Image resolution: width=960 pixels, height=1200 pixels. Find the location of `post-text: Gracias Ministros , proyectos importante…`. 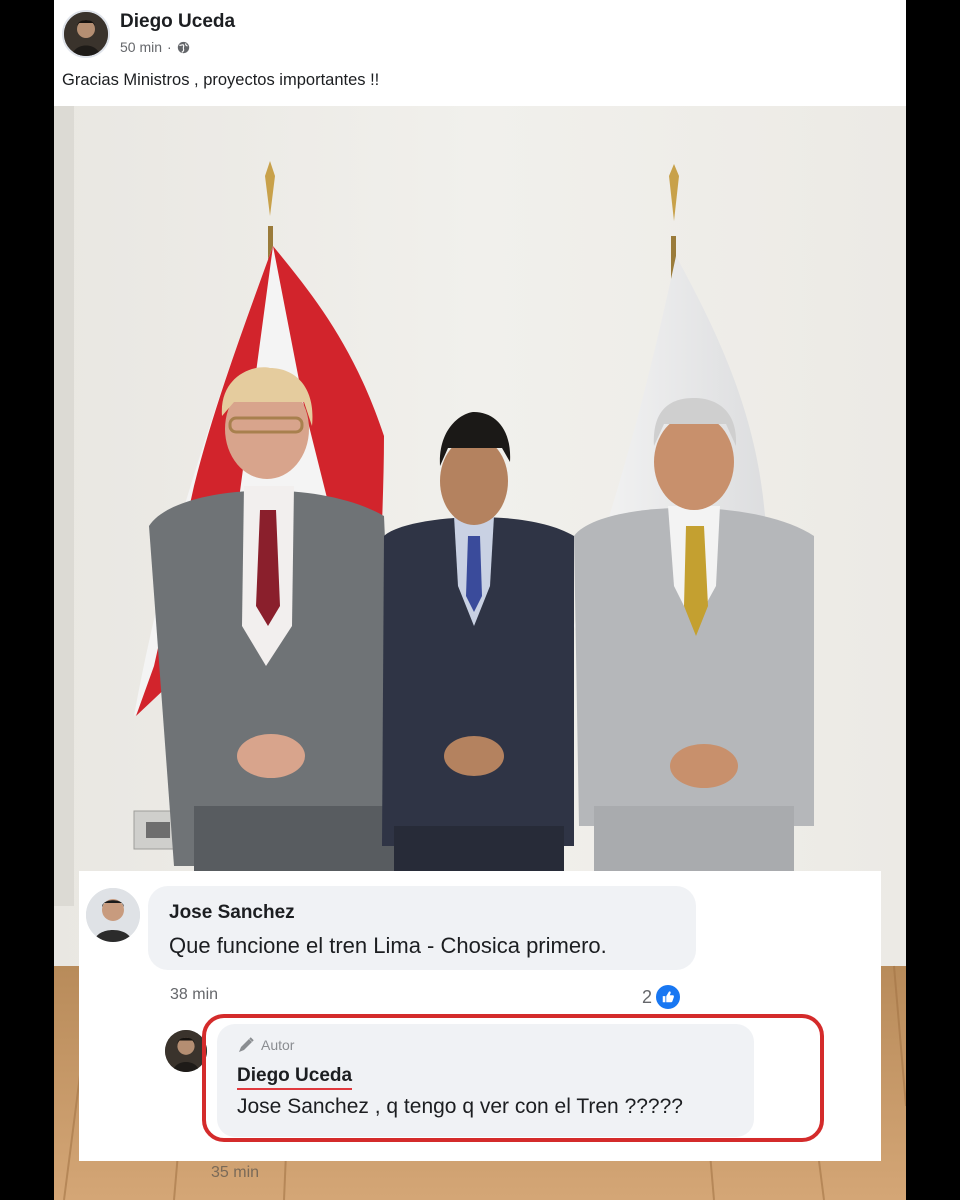

post-text: Gracias Ministros , proyectos importante… is located at coordinates (221, 80).